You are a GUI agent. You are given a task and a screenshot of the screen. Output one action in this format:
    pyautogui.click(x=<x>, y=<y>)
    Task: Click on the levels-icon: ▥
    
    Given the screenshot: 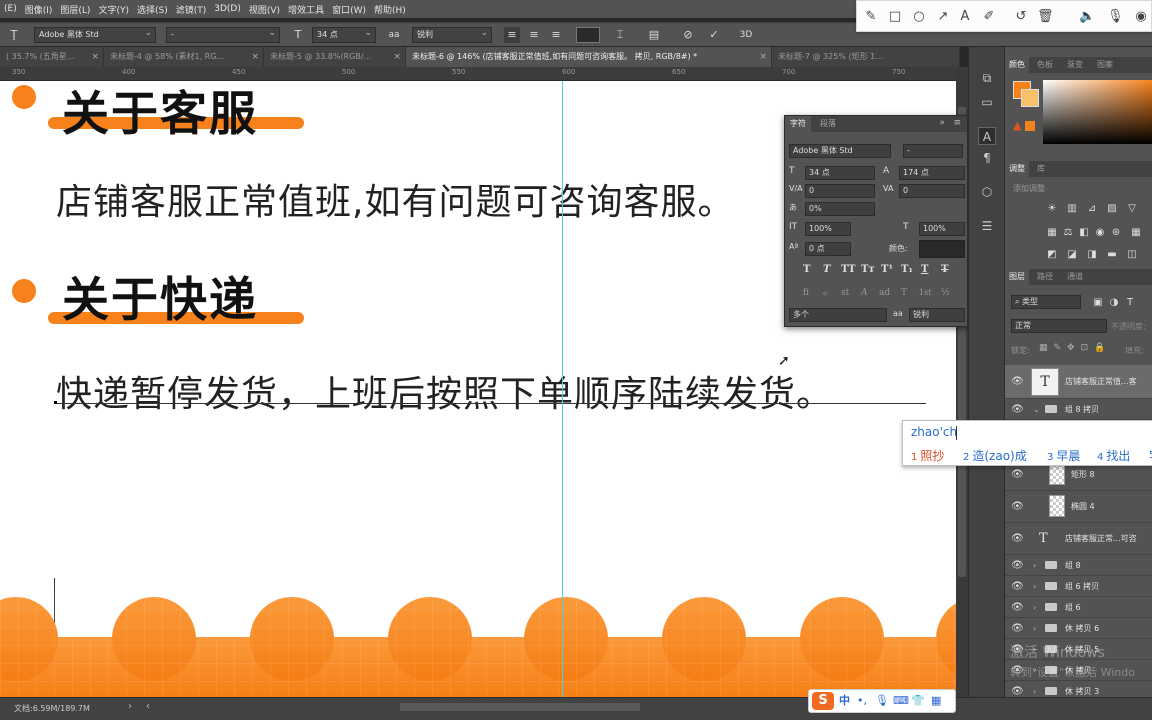 What is the action you would take?
    pyautogui.click(x=1072, y=209)
    